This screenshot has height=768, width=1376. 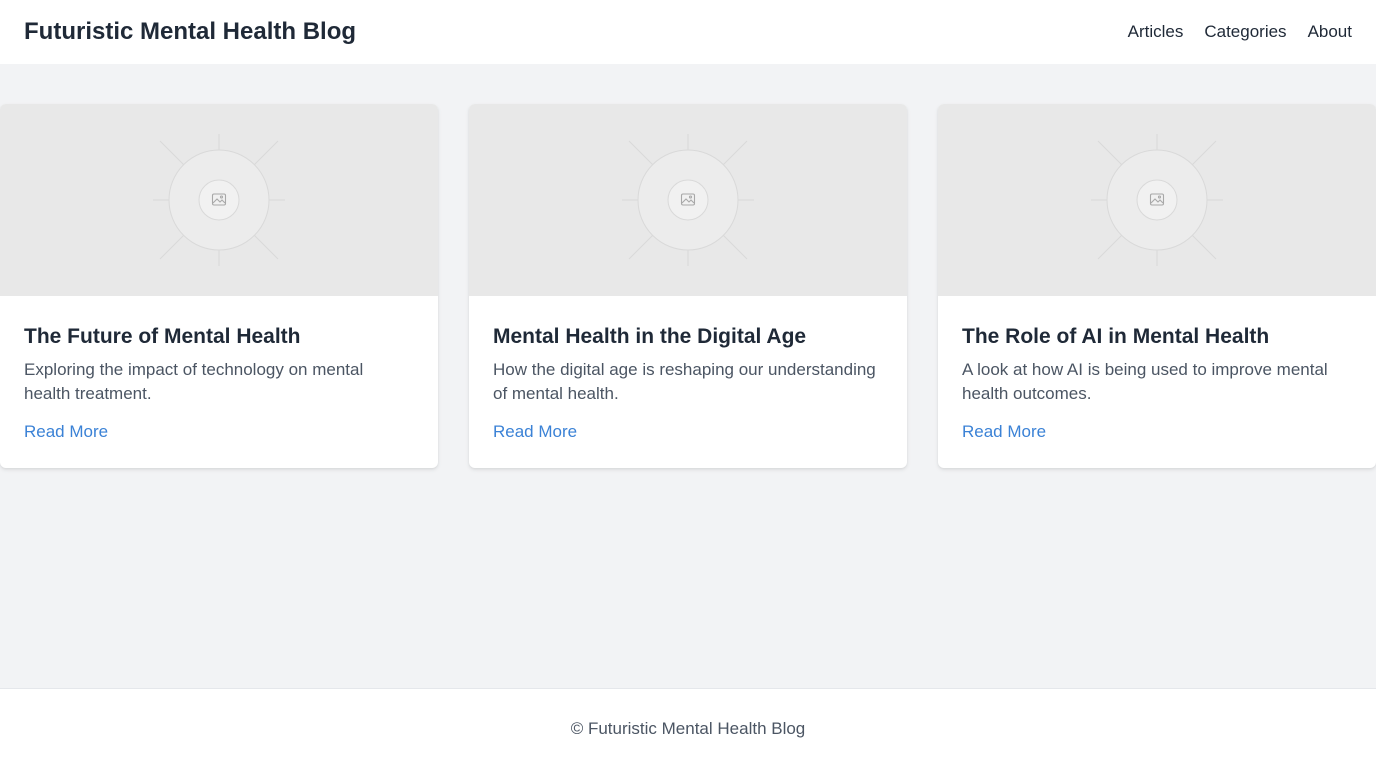 What do you see at coordinates (190, 32) in the screenshot?
I see `site-title: Futuristic Mental Health Blog` at bounding box center [190, 32].